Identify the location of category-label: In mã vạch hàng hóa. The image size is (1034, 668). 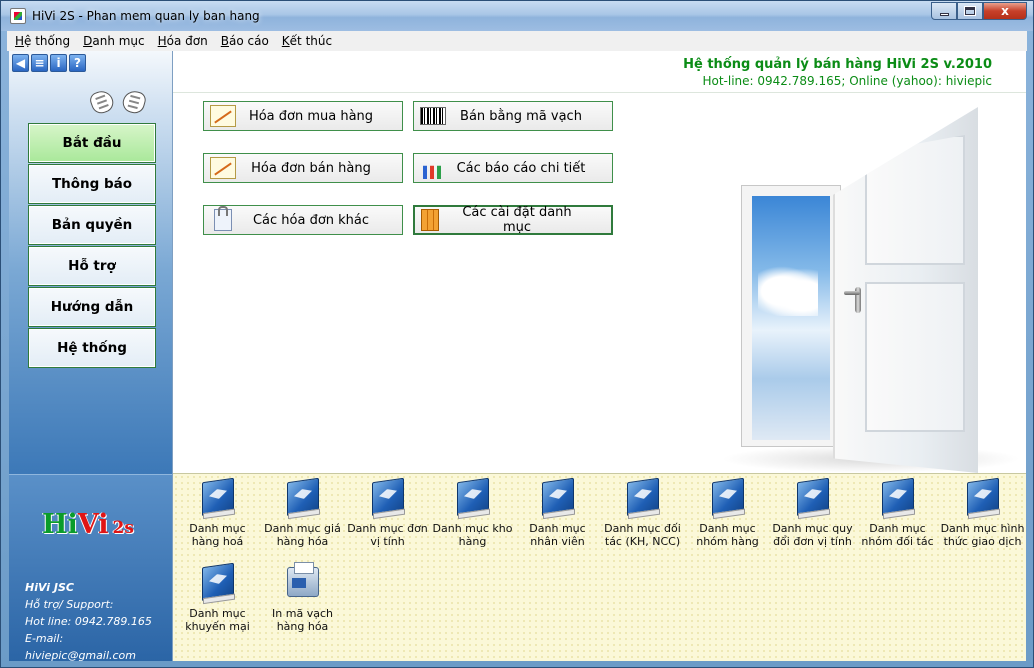
(302, 620).